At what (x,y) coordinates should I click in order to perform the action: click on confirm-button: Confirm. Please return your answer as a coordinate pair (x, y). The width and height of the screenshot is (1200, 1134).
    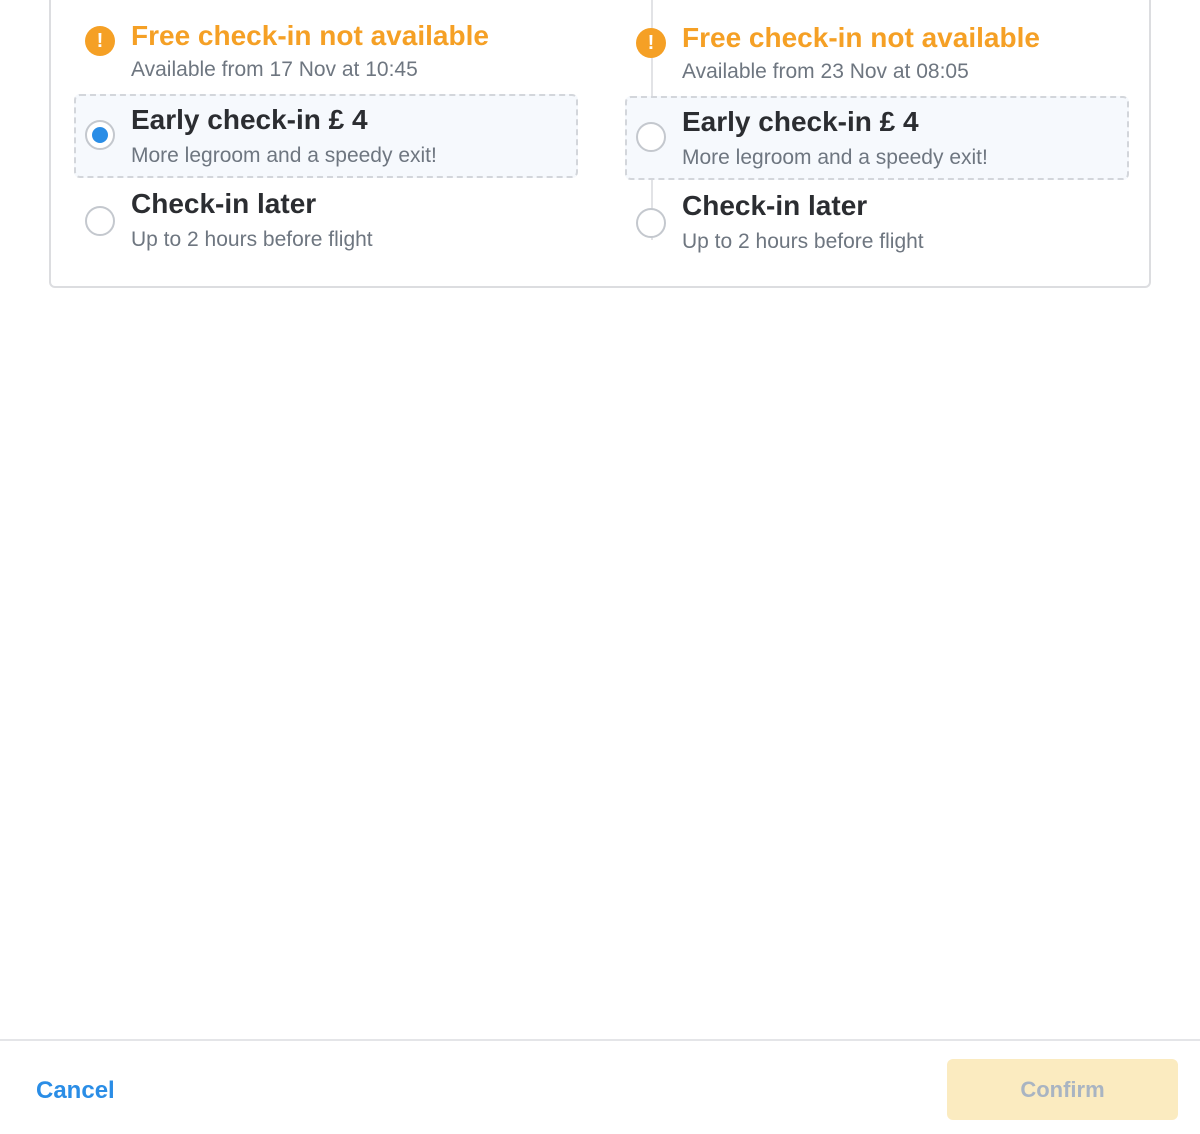
    Looking at the image, I should click on (1062, 1089).